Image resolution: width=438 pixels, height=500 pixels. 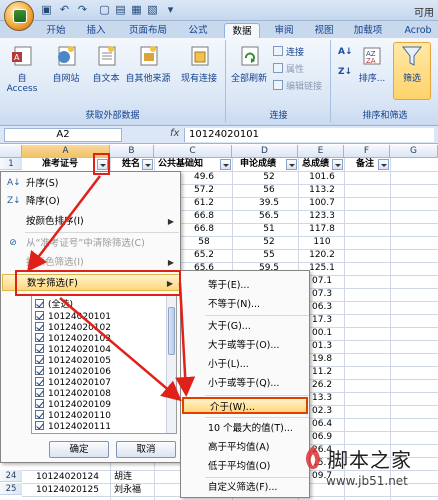 I want to click on office-button, so click(x=19, y=16).